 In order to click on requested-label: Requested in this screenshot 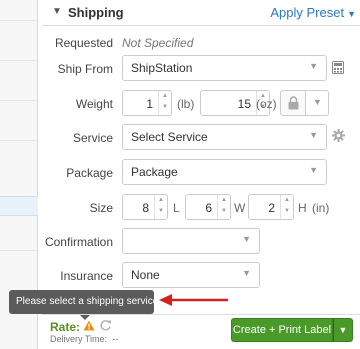, I will do `click(83, 43)`.